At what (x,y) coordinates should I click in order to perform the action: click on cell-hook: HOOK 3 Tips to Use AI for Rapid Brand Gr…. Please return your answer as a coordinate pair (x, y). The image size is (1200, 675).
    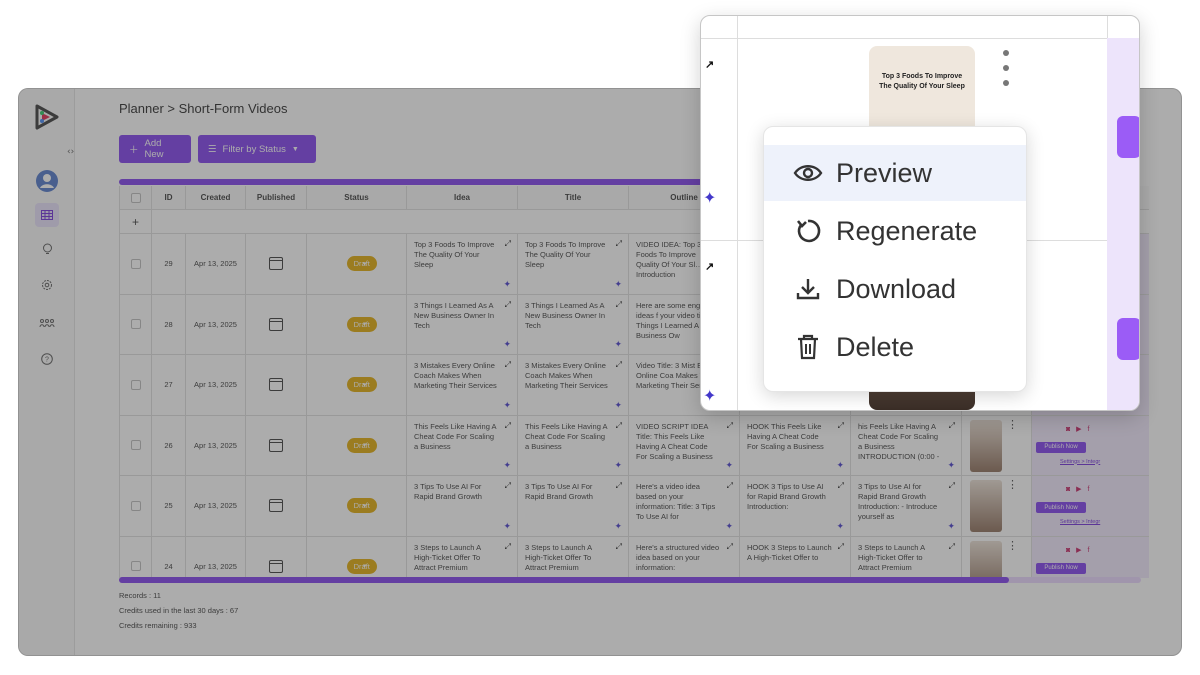
    Looking at the image, I should click on (795, 506).